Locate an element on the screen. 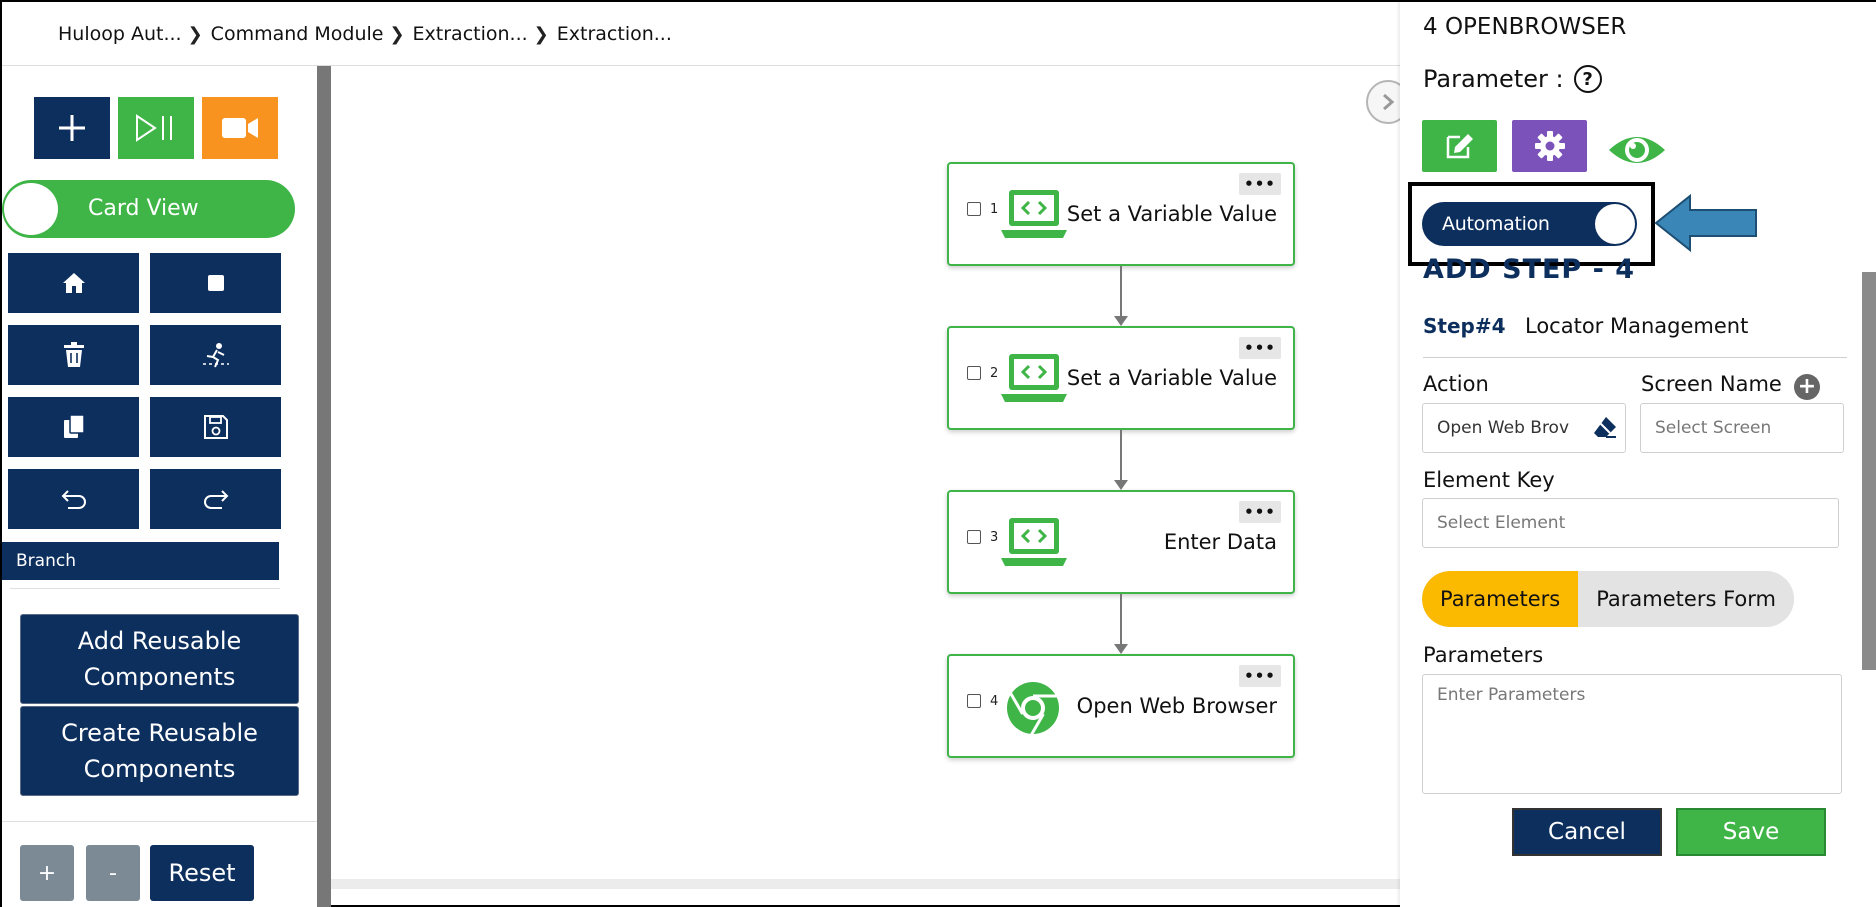  flow-step-card: ••• 4 Open Web Browser is located at coordinates (1121, 706).